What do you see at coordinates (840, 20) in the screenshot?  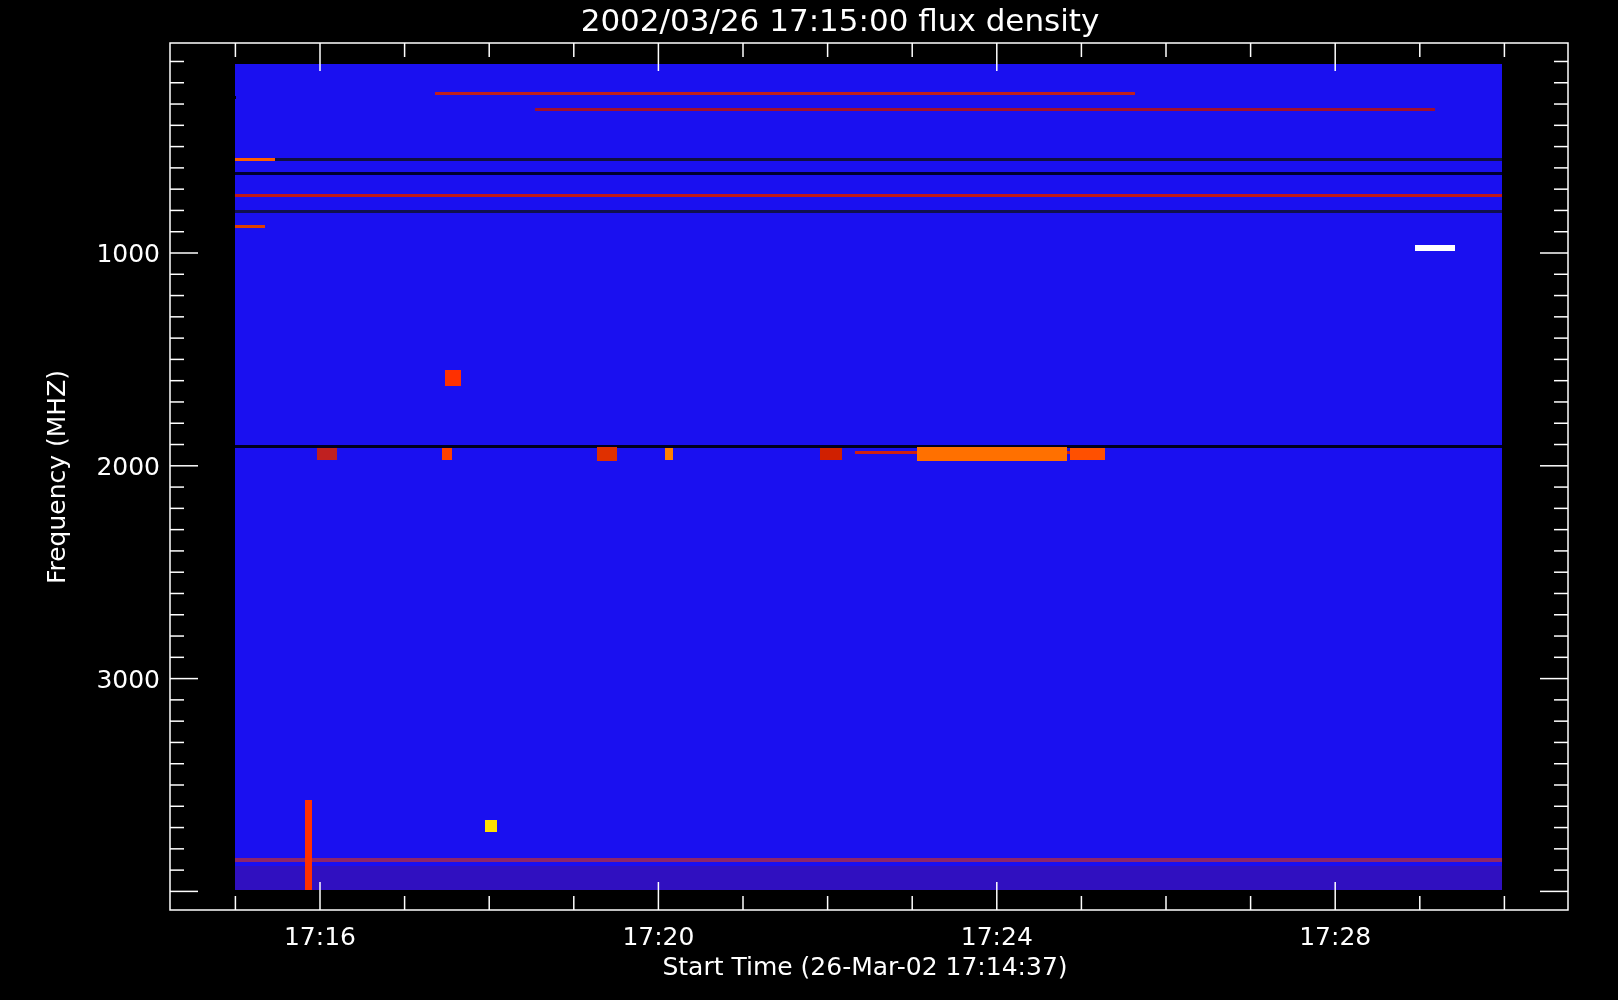 I see `chart-title: 2002/03/26 17:15:00 flux density` at bounding box center [840, 20].